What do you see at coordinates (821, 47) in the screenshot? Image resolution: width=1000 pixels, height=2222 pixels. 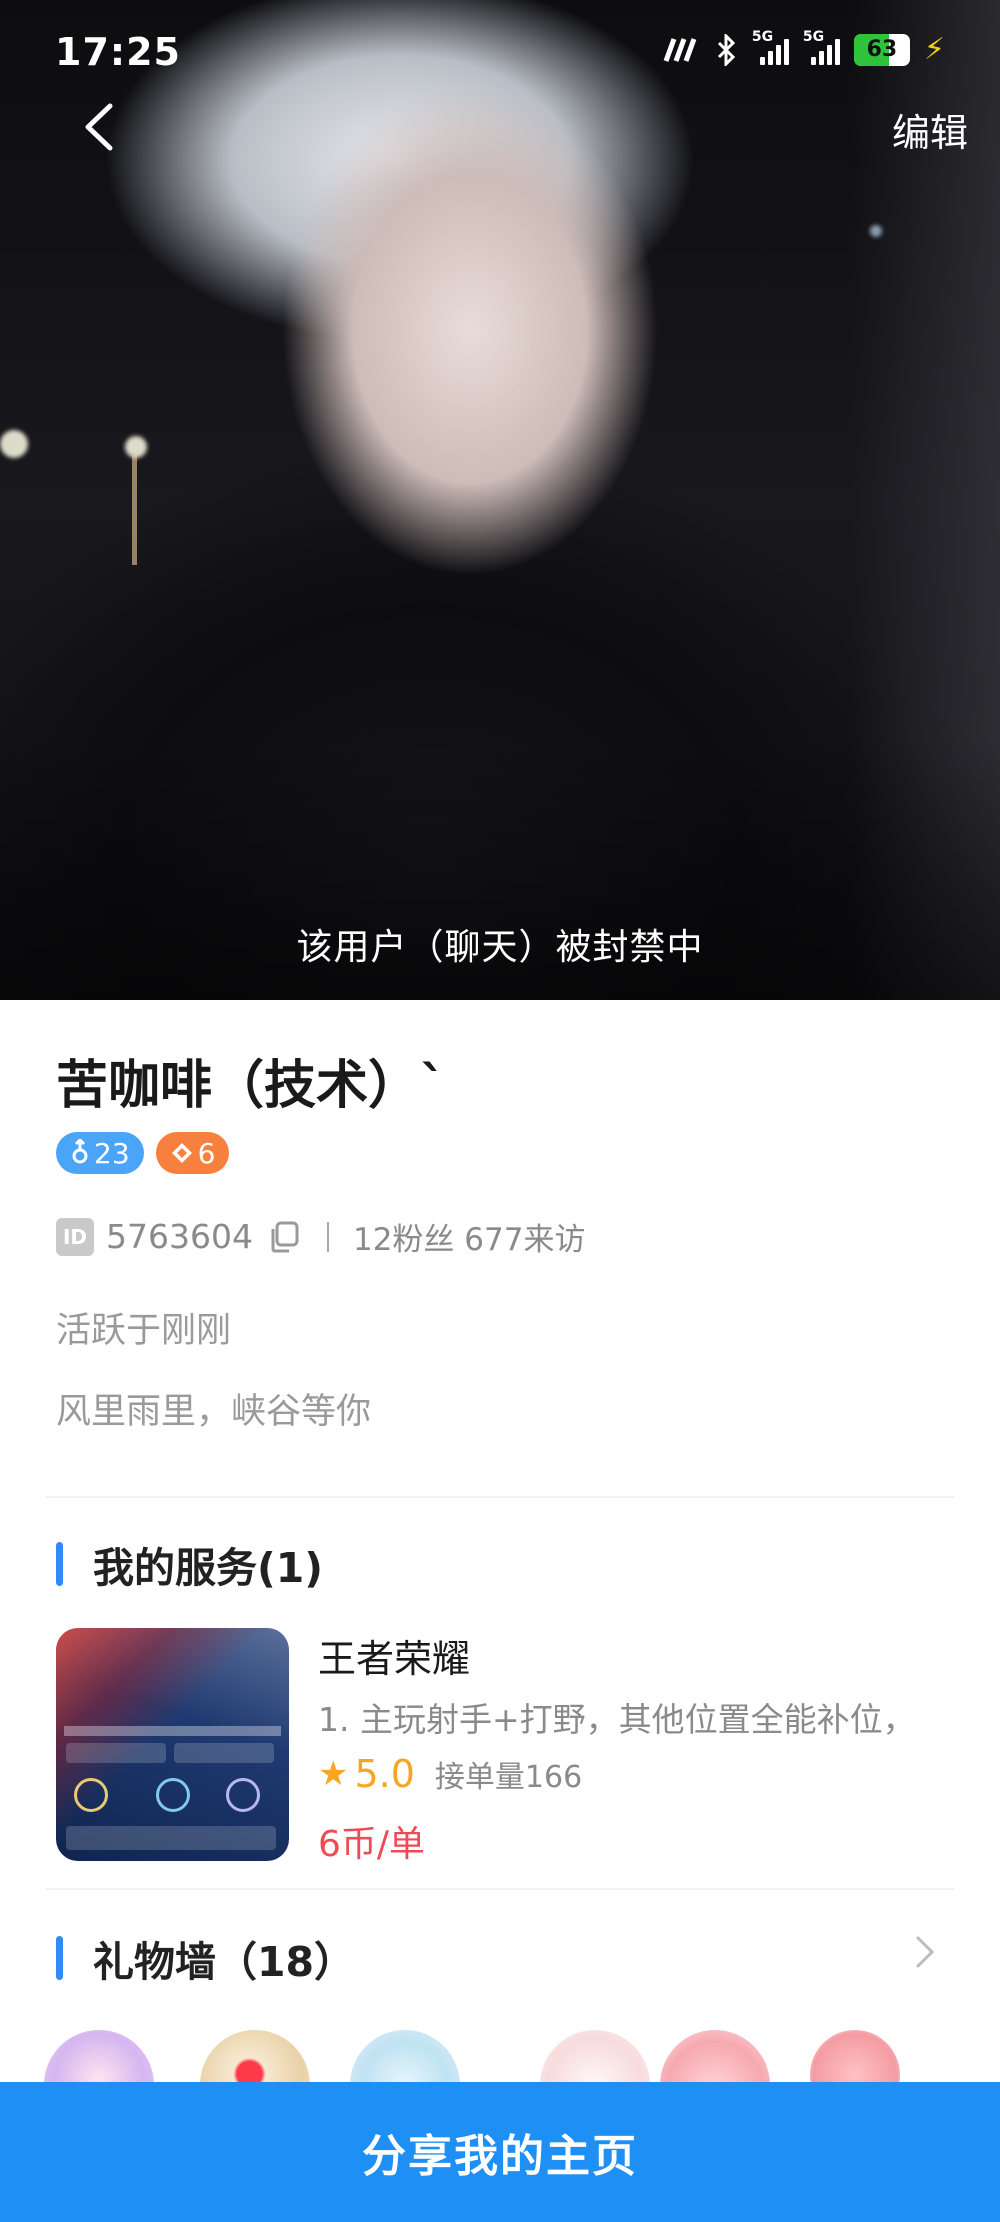 I see `signal-icon-2: 5G` at bounding box center [821, 47].